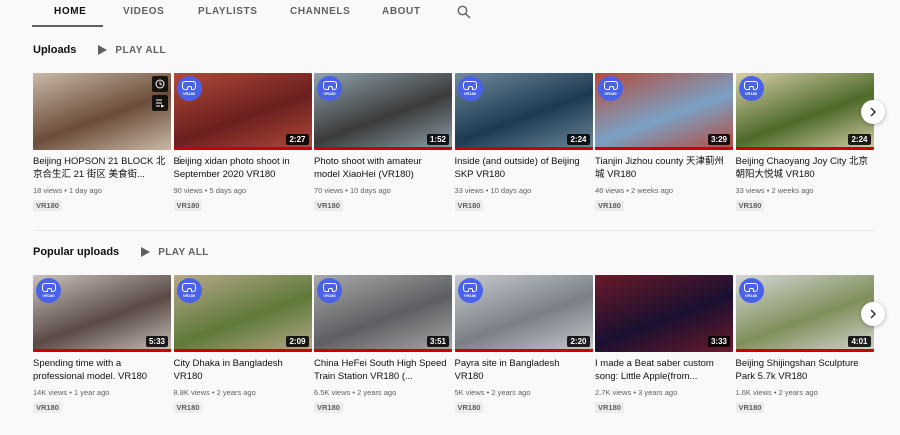  Describe the element at coordinates (243, 370) in the screenshot. I see `video-title: City Dhaka in Bangladesh VR180` at that location.